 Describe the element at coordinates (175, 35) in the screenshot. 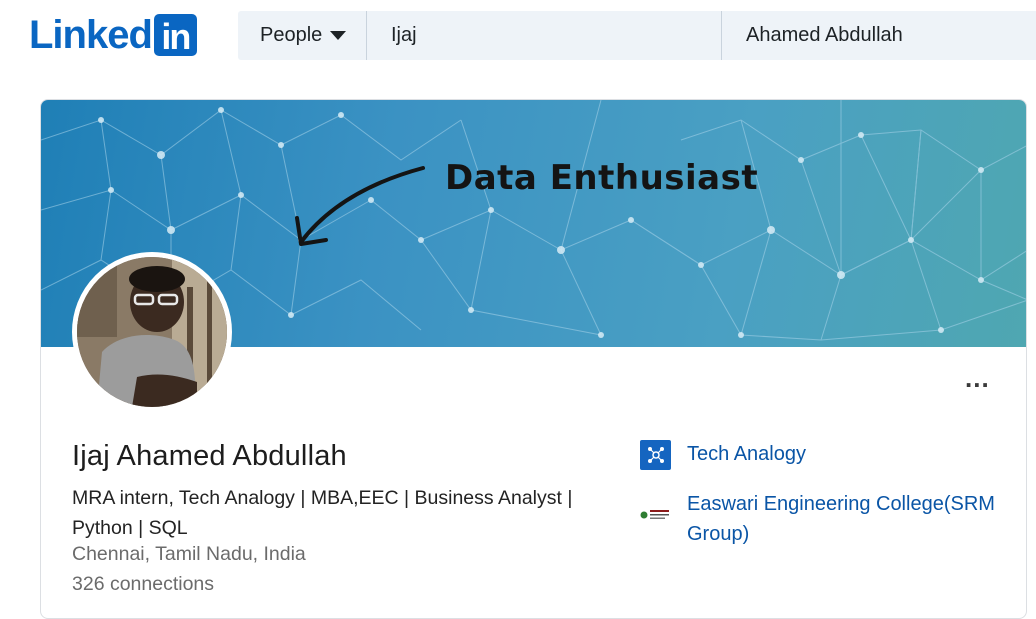

I see `logo-in-box: in` at that location.